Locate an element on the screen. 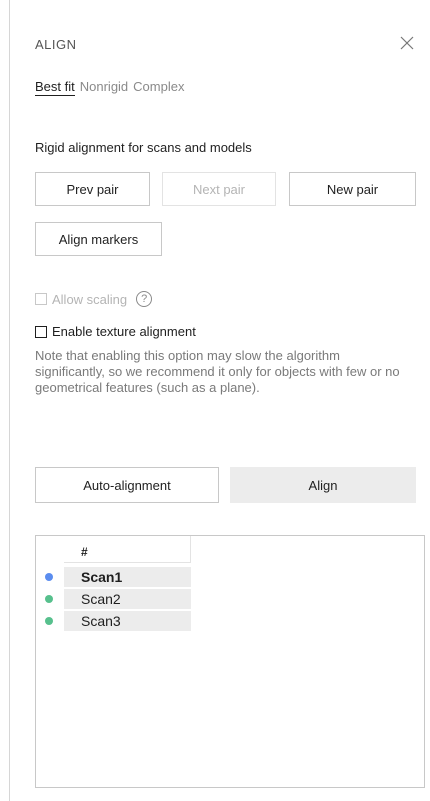  panel-title: ALIGN is located at coordinates (56, 44).